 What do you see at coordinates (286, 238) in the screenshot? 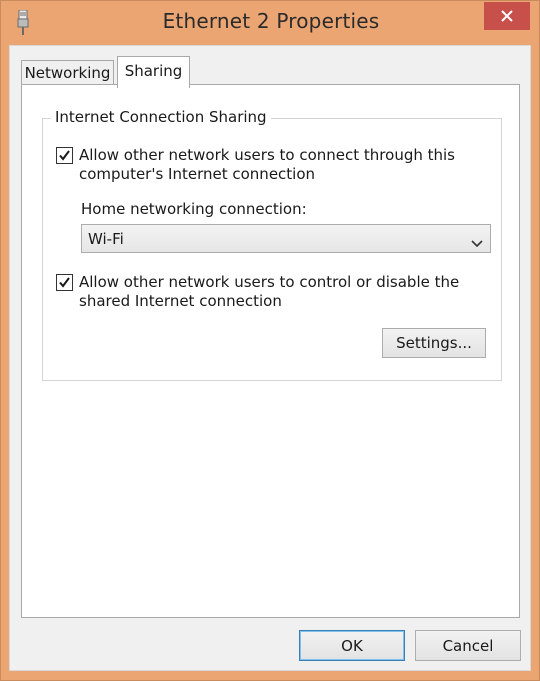
I see `home-networking-dropdown: Wi-Fi` at bounding box center [286, 238].